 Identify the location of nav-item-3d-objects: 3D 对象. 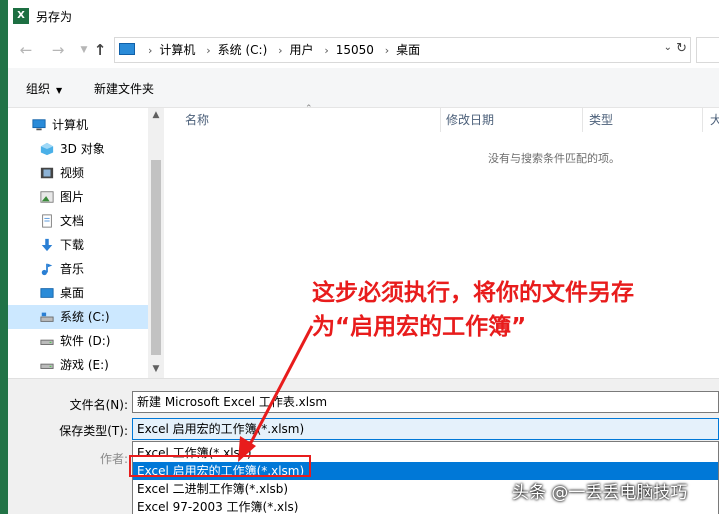
(78, 149).